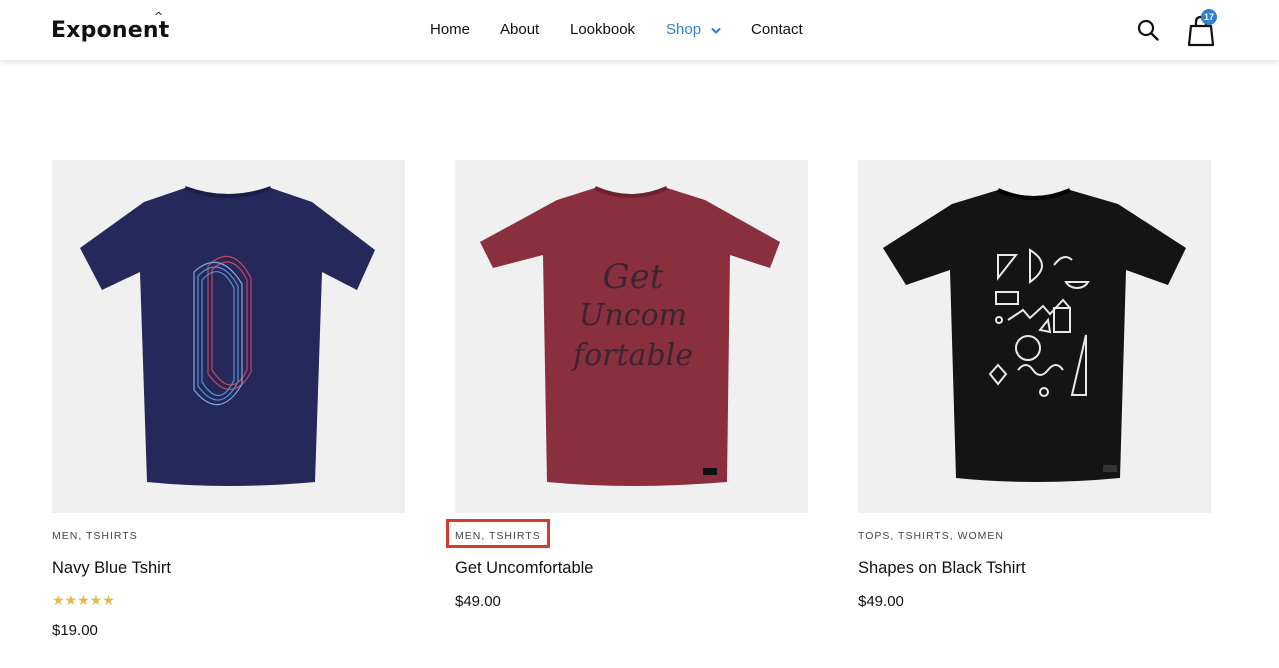 This screenshot has width=1279, height=668. What do you see at coordinates (632, 355) in the screenshot?
I see `print-text-line3: fortable` at bounding box center [632, 355].